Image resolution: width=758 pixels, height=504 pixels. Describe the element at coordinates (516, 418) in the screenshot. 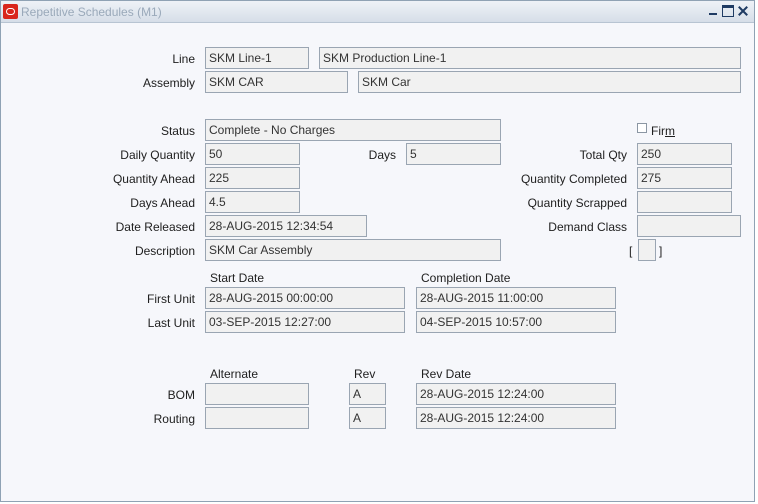

I see `routing-rev-date-field: 28-AUG-2015 12:24:00` at that location.